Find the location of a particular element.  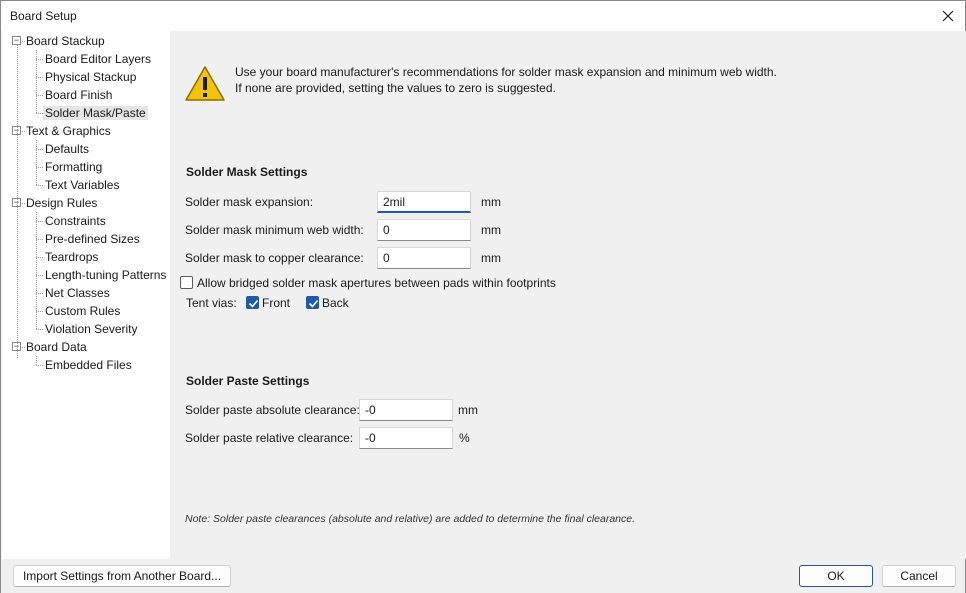

tree-item-label: Board Editor Layers is located at coordinates (98, 59).